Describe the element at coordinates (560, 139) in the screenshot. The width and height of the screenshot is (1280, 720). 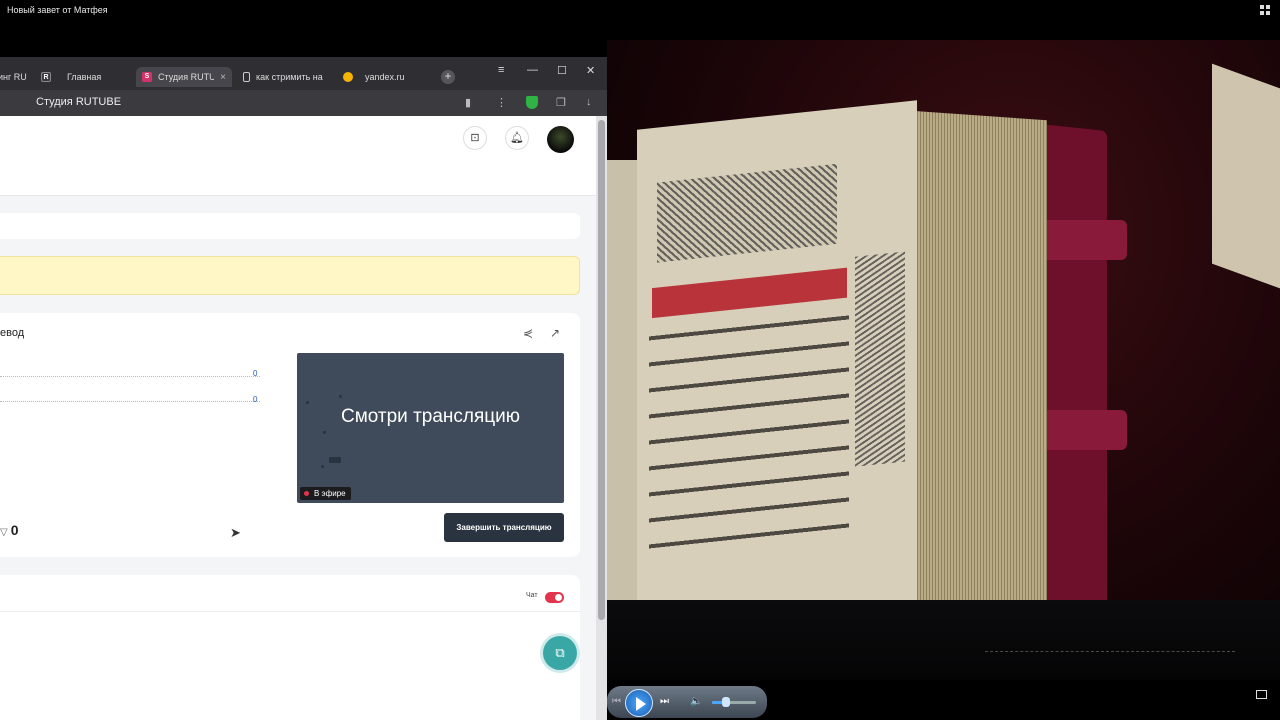
I see `avatar` at that location.